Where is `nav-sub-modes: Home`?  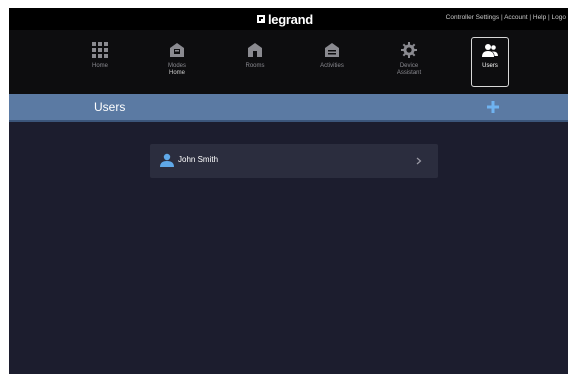 nav-sub-modes: Home is located at coordinates (176, 73).